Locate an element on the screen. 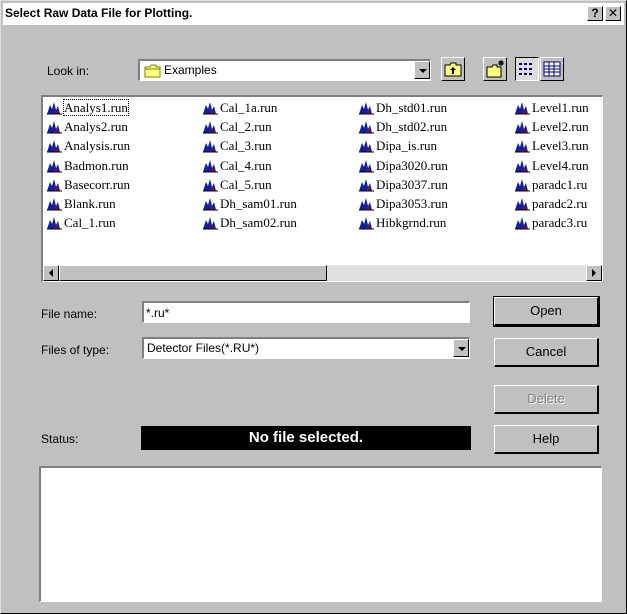 The width and height of the screenshot is (627, 614). file-item-name: Analys2.run is located at coordinates (96, 127).